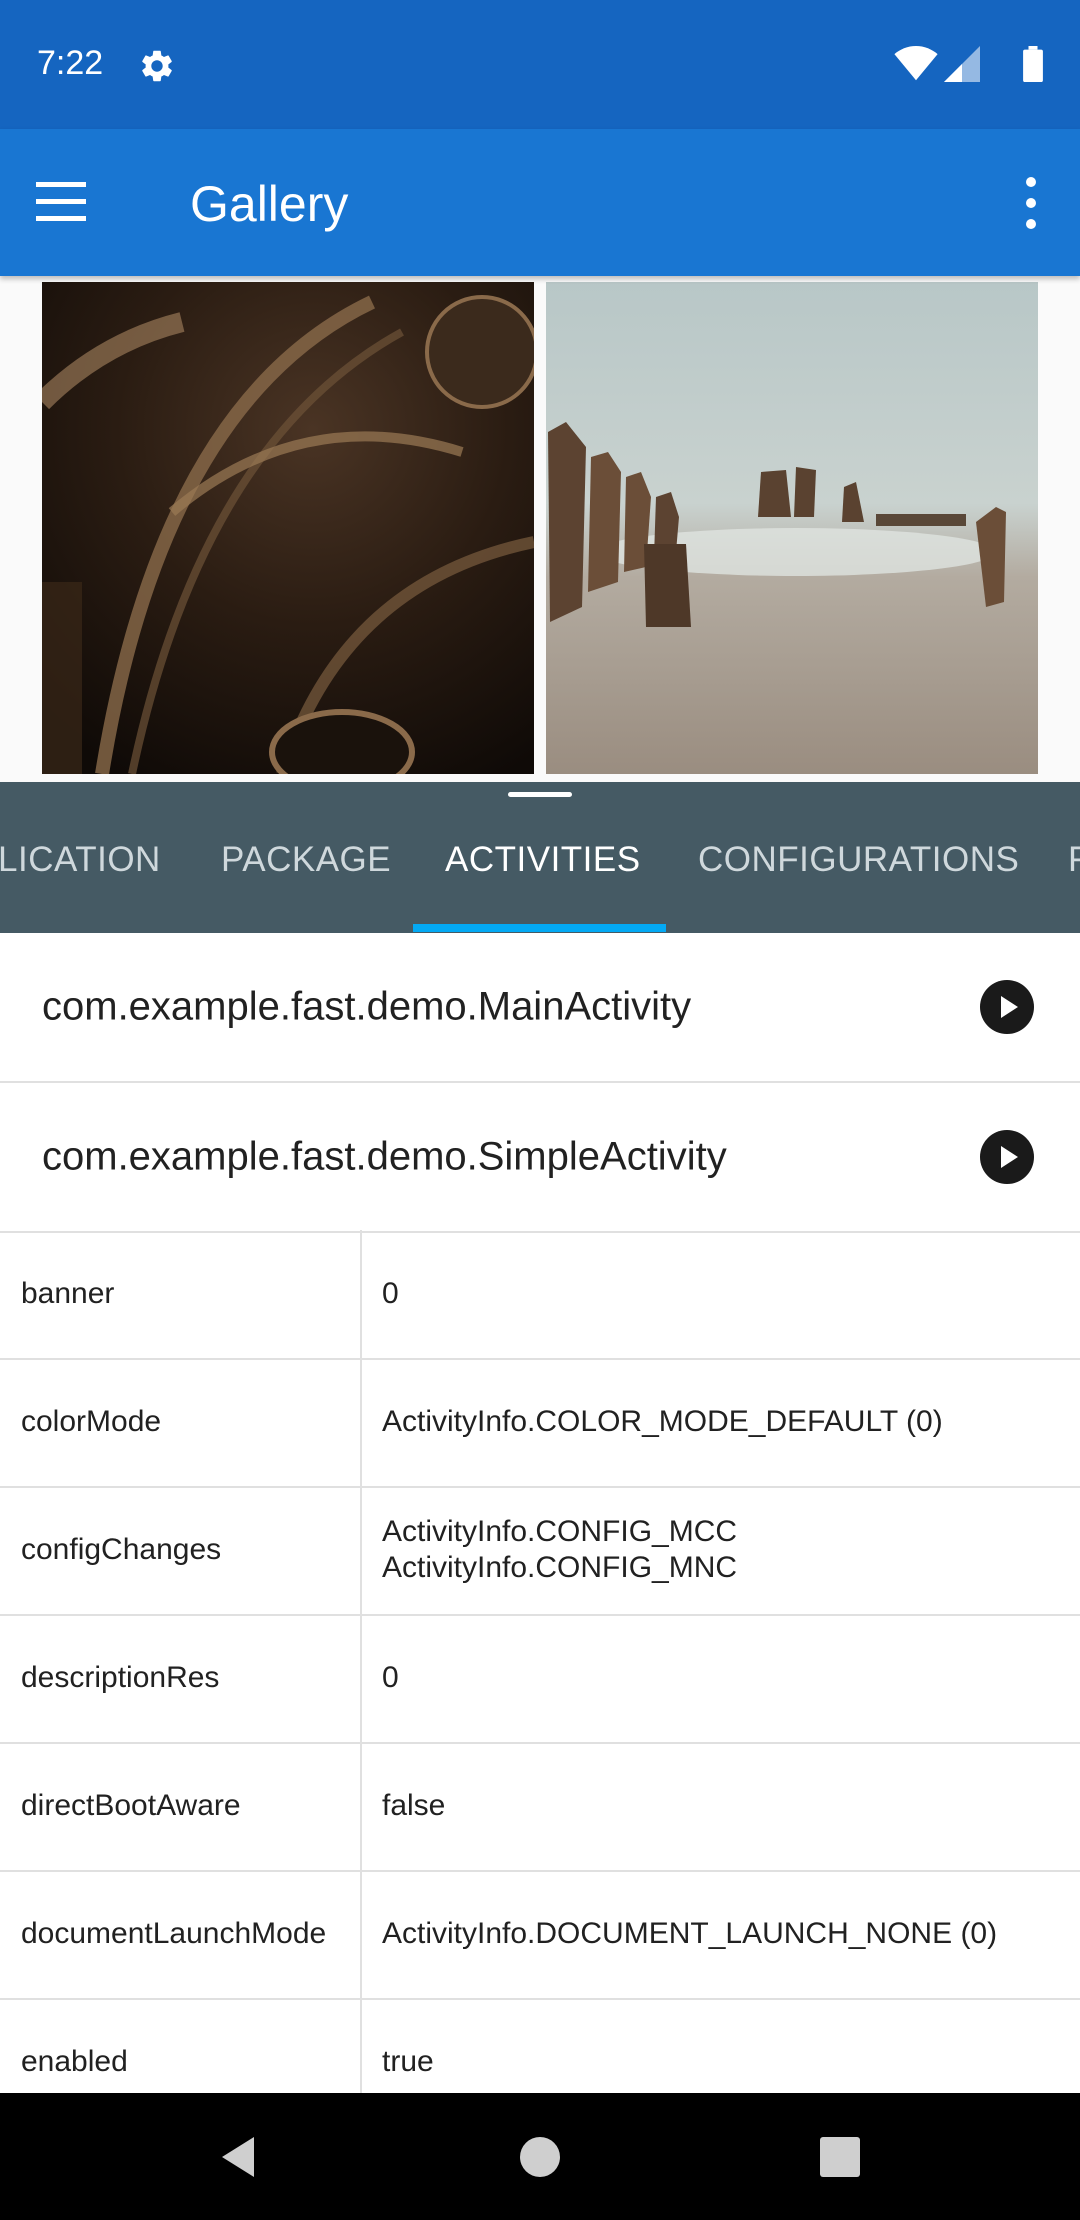 The width and height of the screenshot is (1080, 2220). I want to click on tab-application: LICATION, so click(80, 857).